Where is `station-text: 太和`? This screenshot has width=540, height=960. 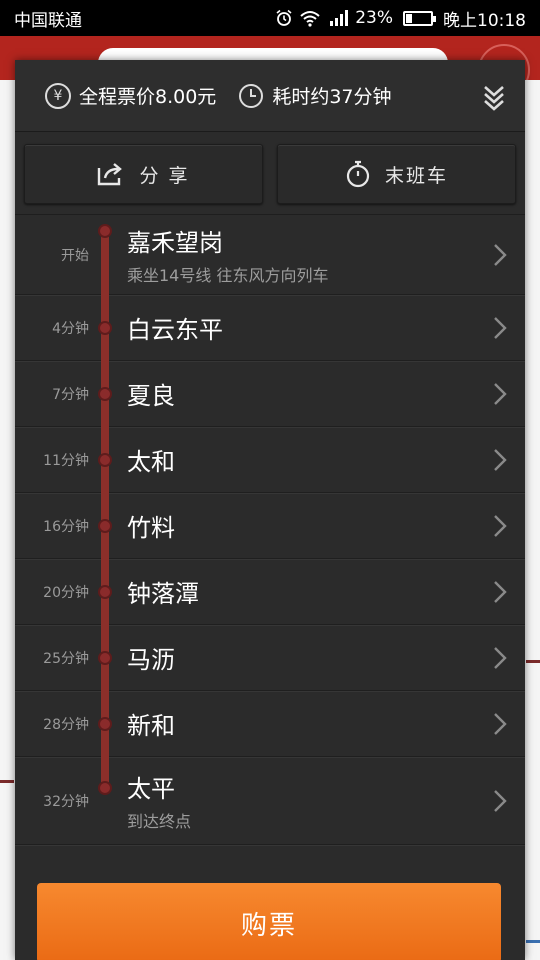 station-text: 太和 is located at coordinates (306, 459).